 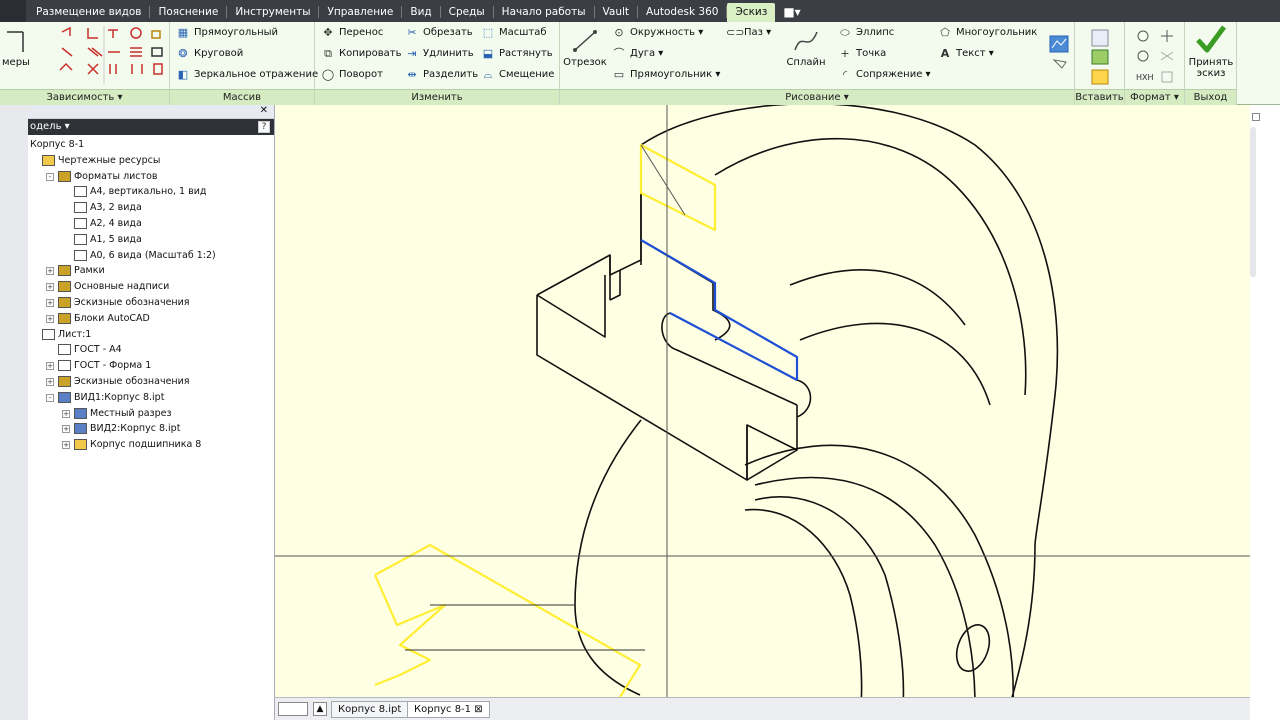 I want to click on ribbon-tab: Управление, so click(x=360, y=12).